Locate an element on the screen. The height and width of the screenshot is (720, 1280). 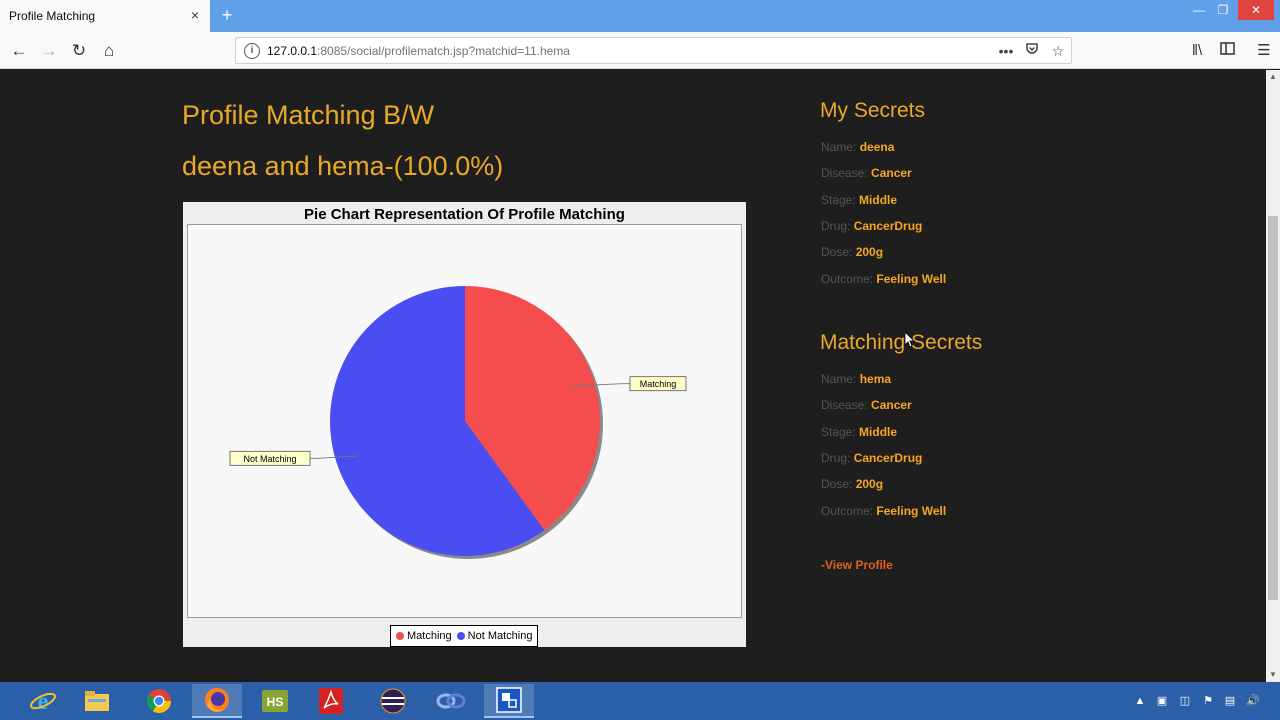
my-secrets-field: Name: deena is located at coordinates (857, 147).